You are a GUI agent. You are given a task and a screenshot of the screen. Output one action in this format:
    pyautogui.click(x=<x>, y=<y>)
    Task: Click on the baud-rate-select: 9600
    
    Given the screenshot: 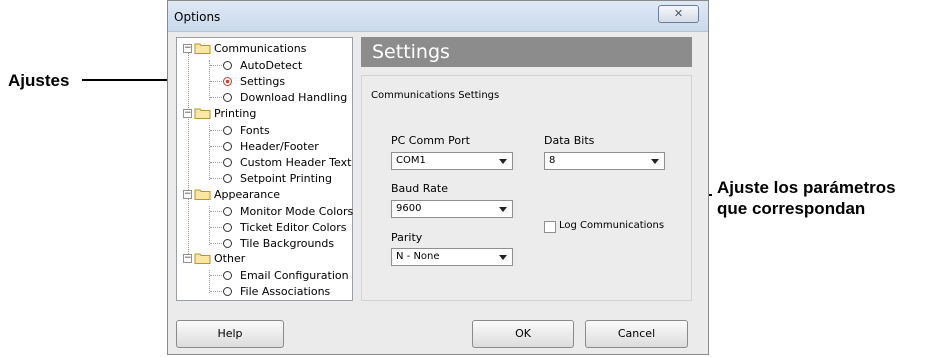 What is the action you would take?
    pyautogui.click(x=452, y=209)
    